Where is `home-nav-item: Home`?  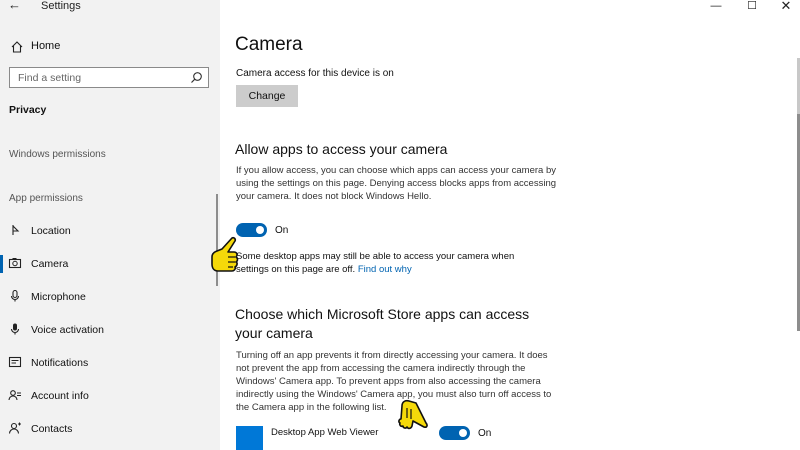 home-nav-item: Home is located at coordinates (110, 47).